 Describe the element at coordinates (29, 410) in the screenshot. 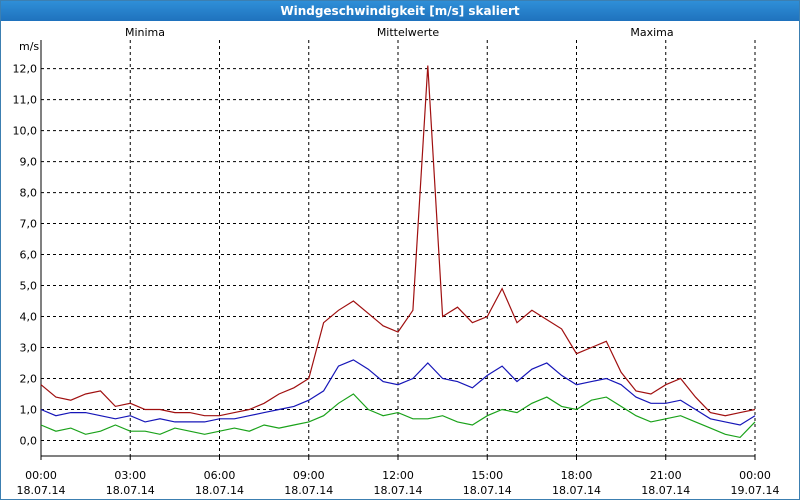

I see `y-tick-label: 1,0` at that location.